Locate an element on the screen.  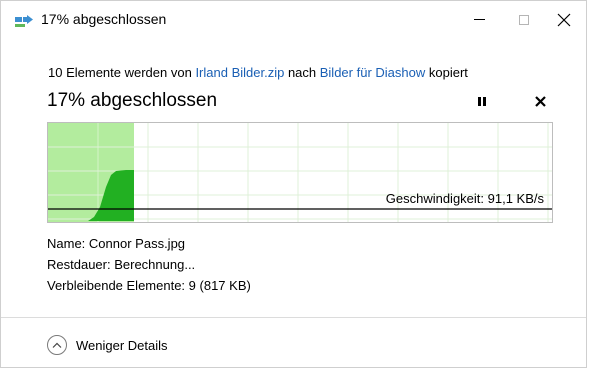
less-details-label: Weniger Details is located at coordinates (122, 345).